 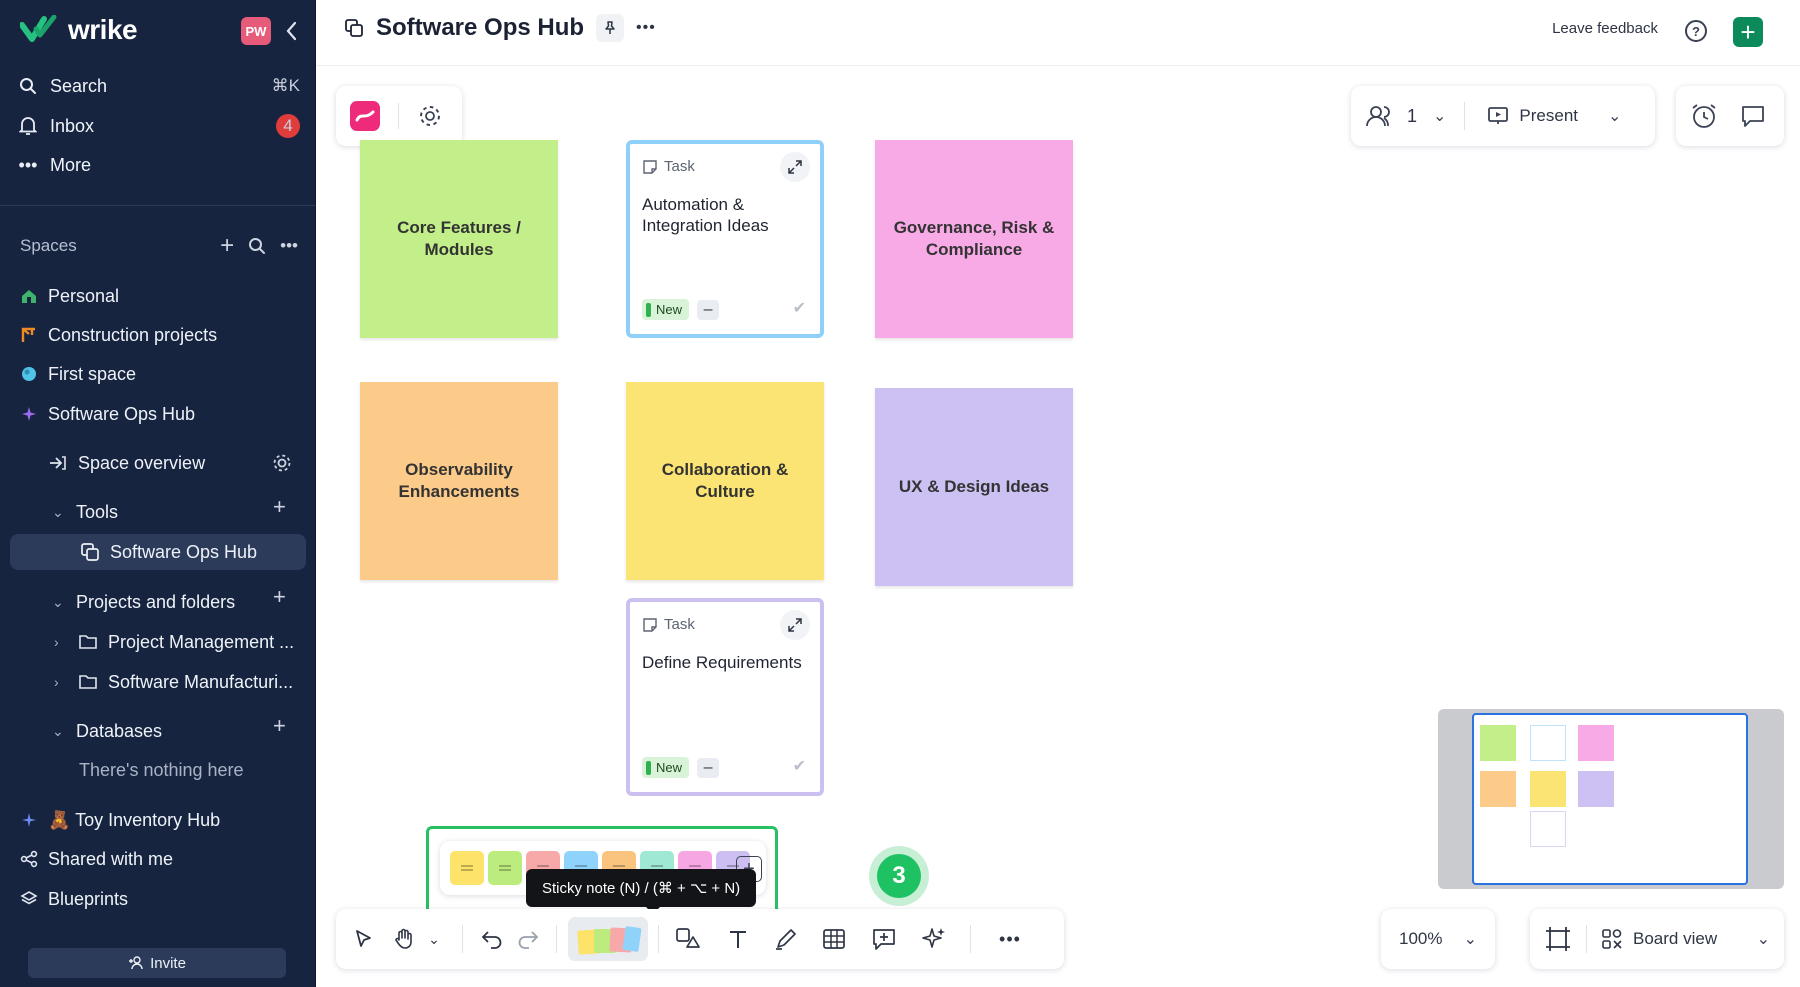 I want to click on zoom-panel: 100% ⌄, so click(x=1438, y=939).